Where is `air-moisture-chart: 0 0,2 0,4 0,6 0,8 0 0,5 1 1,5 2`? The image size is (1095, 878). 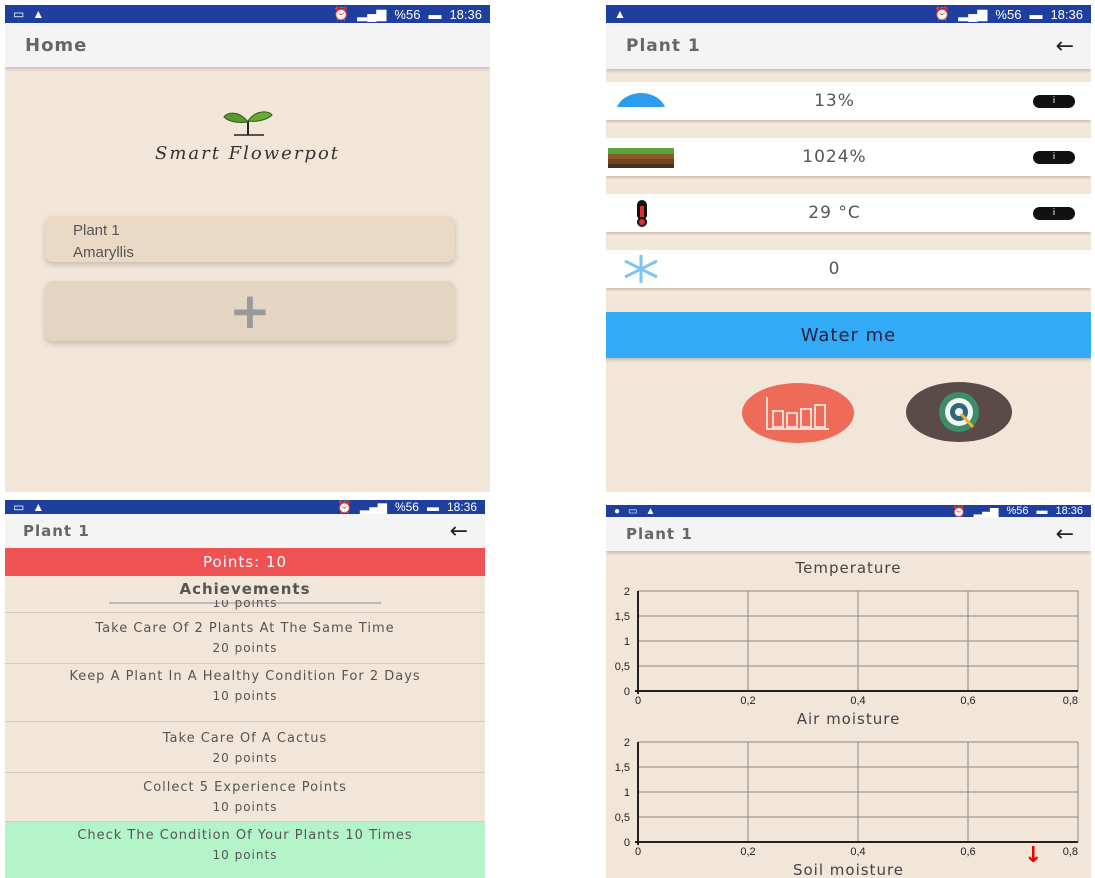 air-moisture-chart: 0 0,2 0,4 0,6 0,8 0 0,5 1 1,5 2 is located at coordinates (847, 797).